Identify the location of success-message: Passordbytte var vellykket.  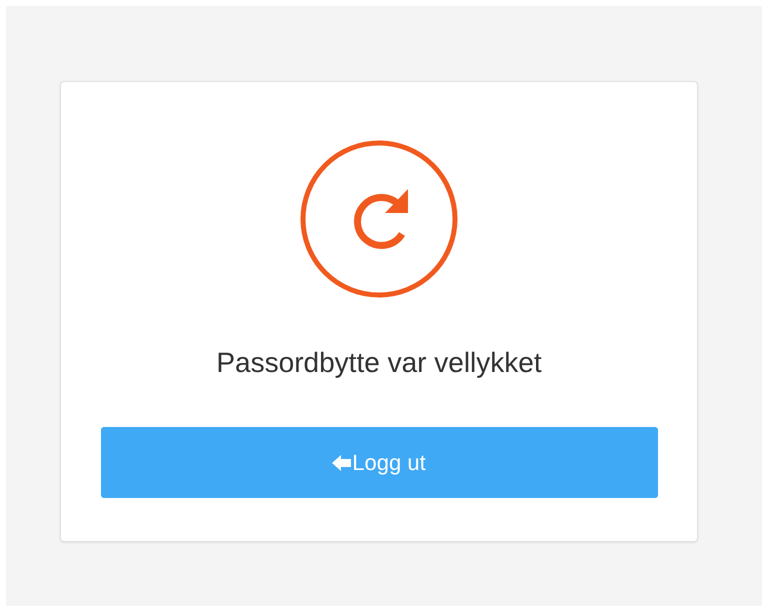
(379, 363).